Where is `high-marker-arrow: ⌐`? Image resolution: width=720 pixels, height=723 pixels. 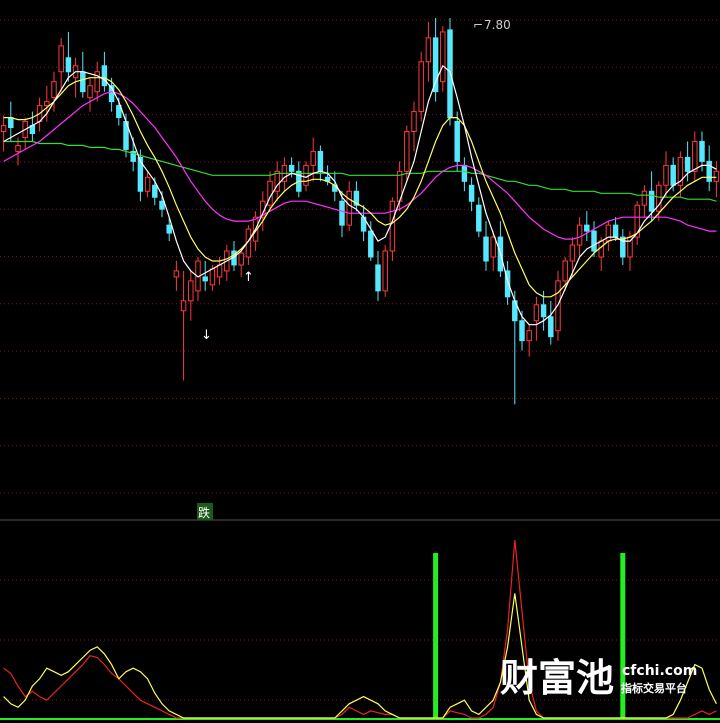
high-marker-arrow: ⌐ is located at coordinates (478, 25).